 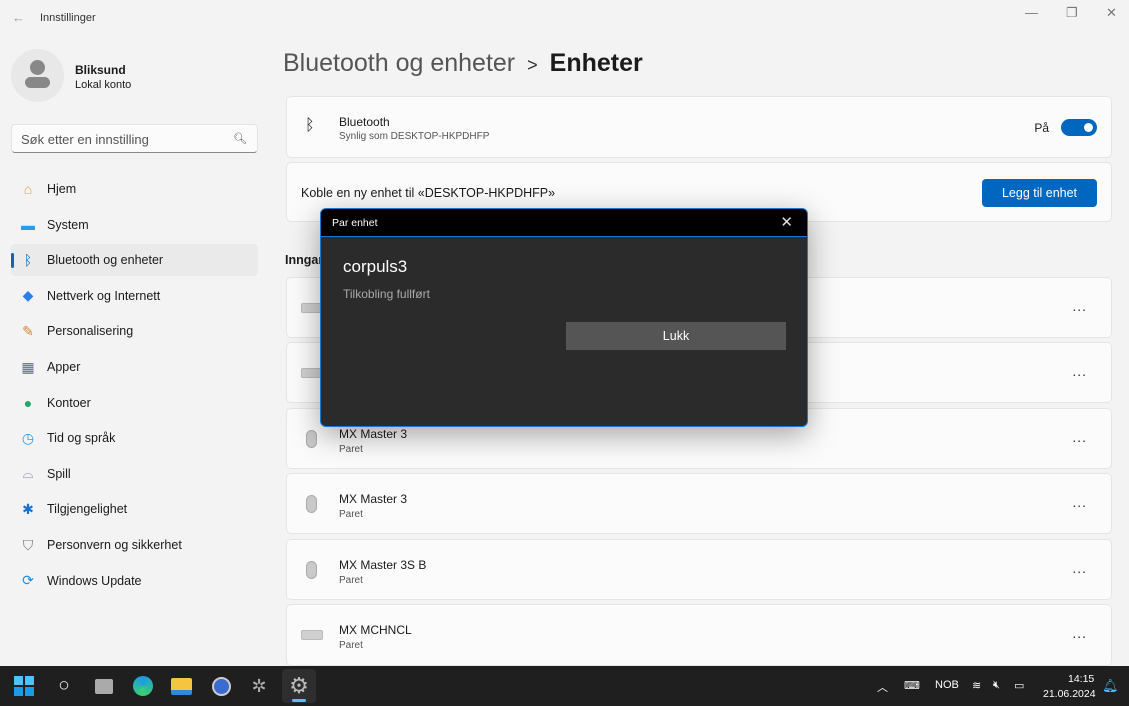 What do you see at coordinates (1031, 12) in the screenshot?
I see `minimize-icon: —` at bounding box center [1031, 12].